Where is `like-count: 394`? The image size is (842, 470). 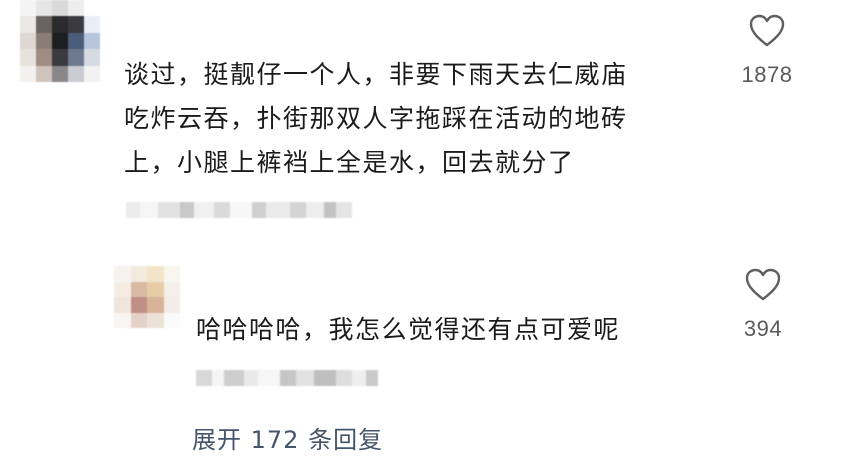
like-count: 394 is located at coordinates (763, 328).